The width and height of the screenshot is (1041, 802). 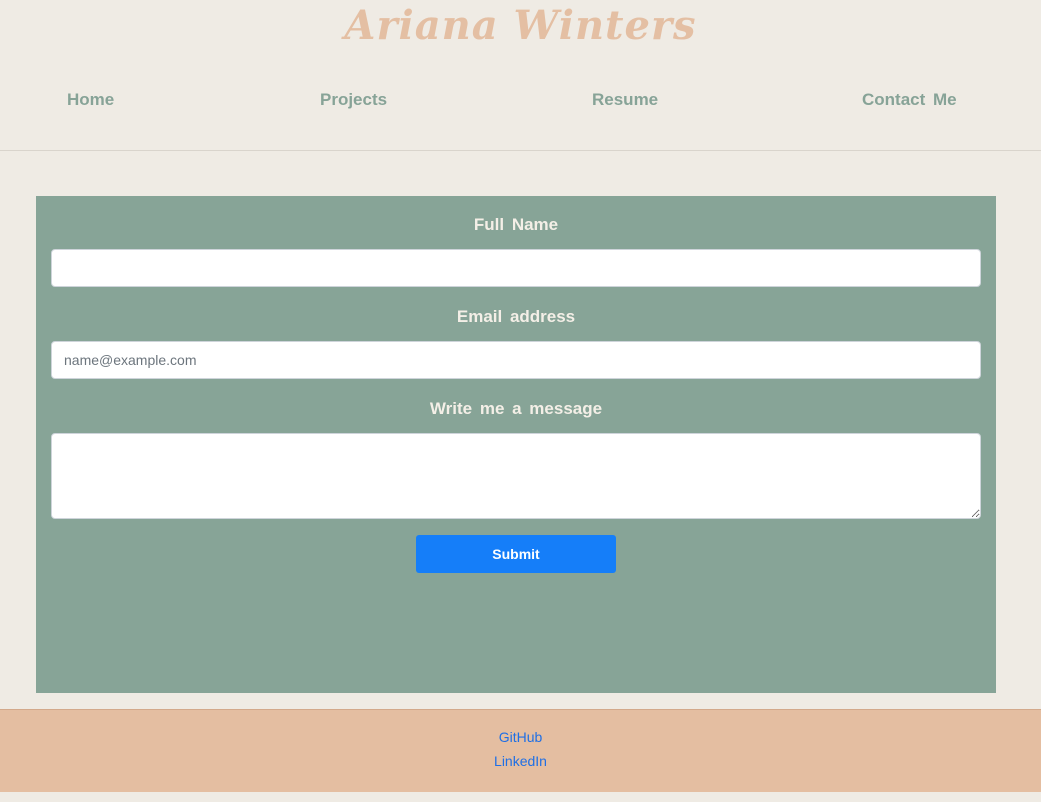 I want to click on message-textarea, so click(x=516, y=476).